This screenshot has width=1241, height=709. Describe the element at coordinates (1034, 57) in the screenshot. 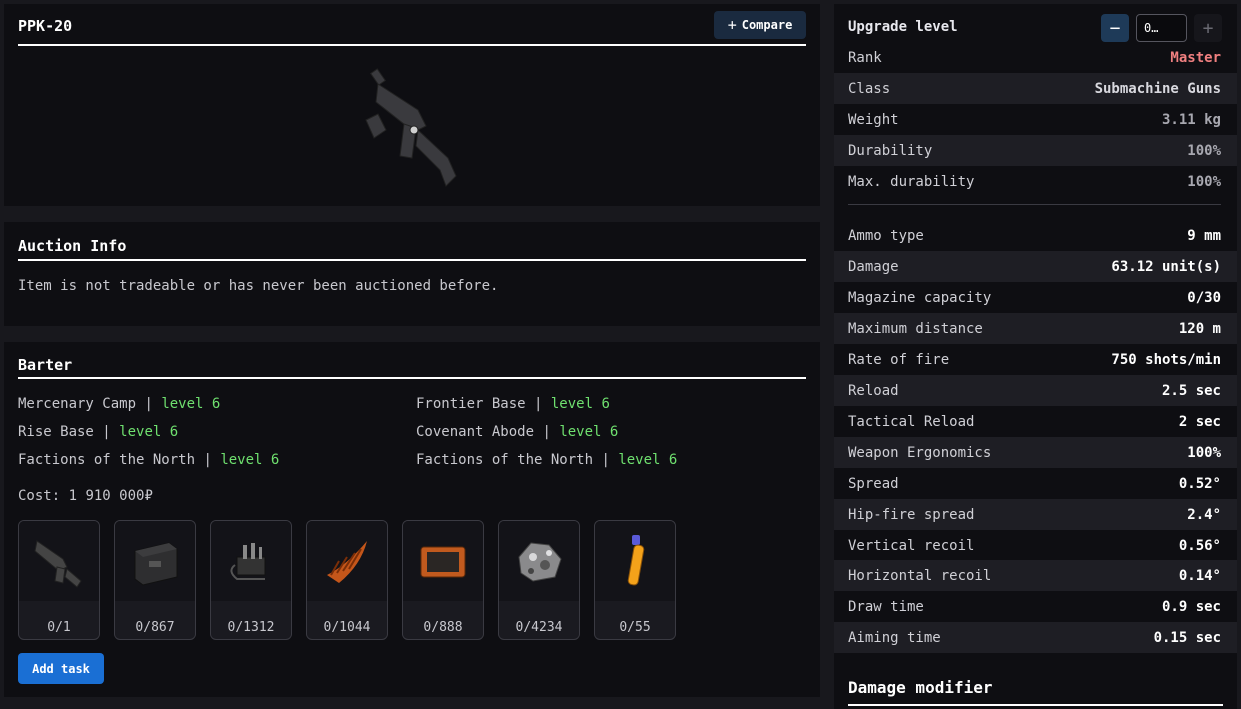

I see `stat-row-rank: Rank Master` at that location.